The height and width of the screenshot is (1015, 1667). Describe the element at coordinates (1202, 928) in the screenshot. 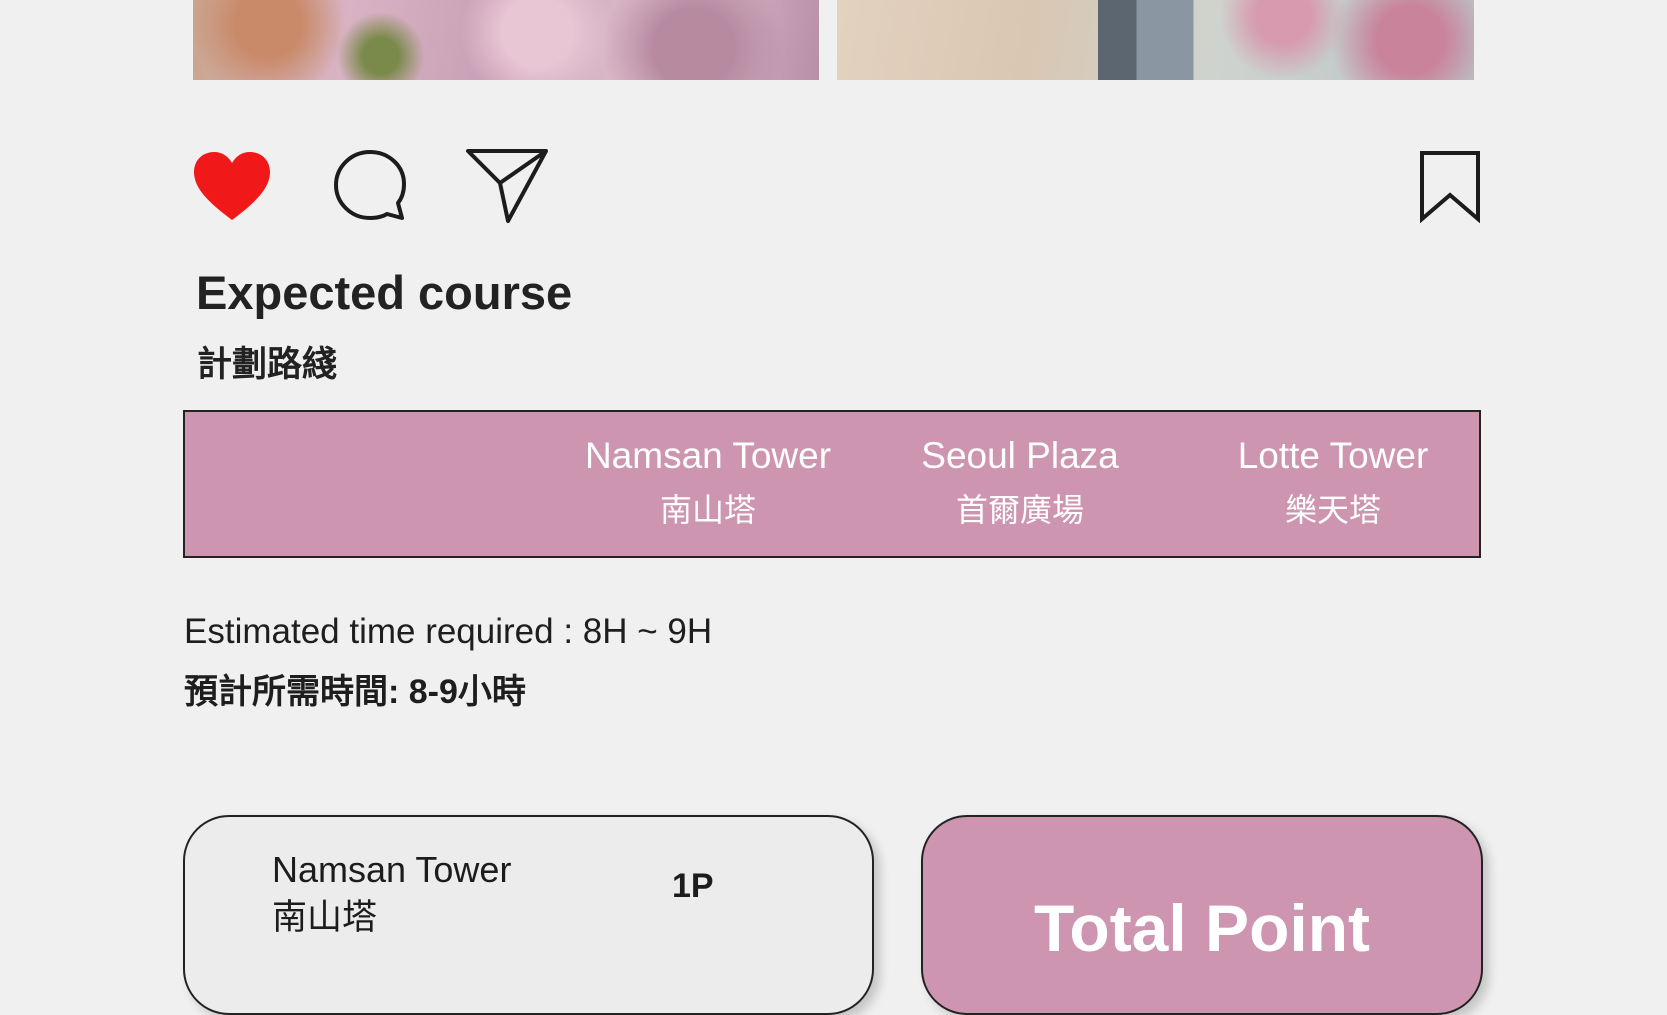

I see `total-point-label: Total Point` at that location.